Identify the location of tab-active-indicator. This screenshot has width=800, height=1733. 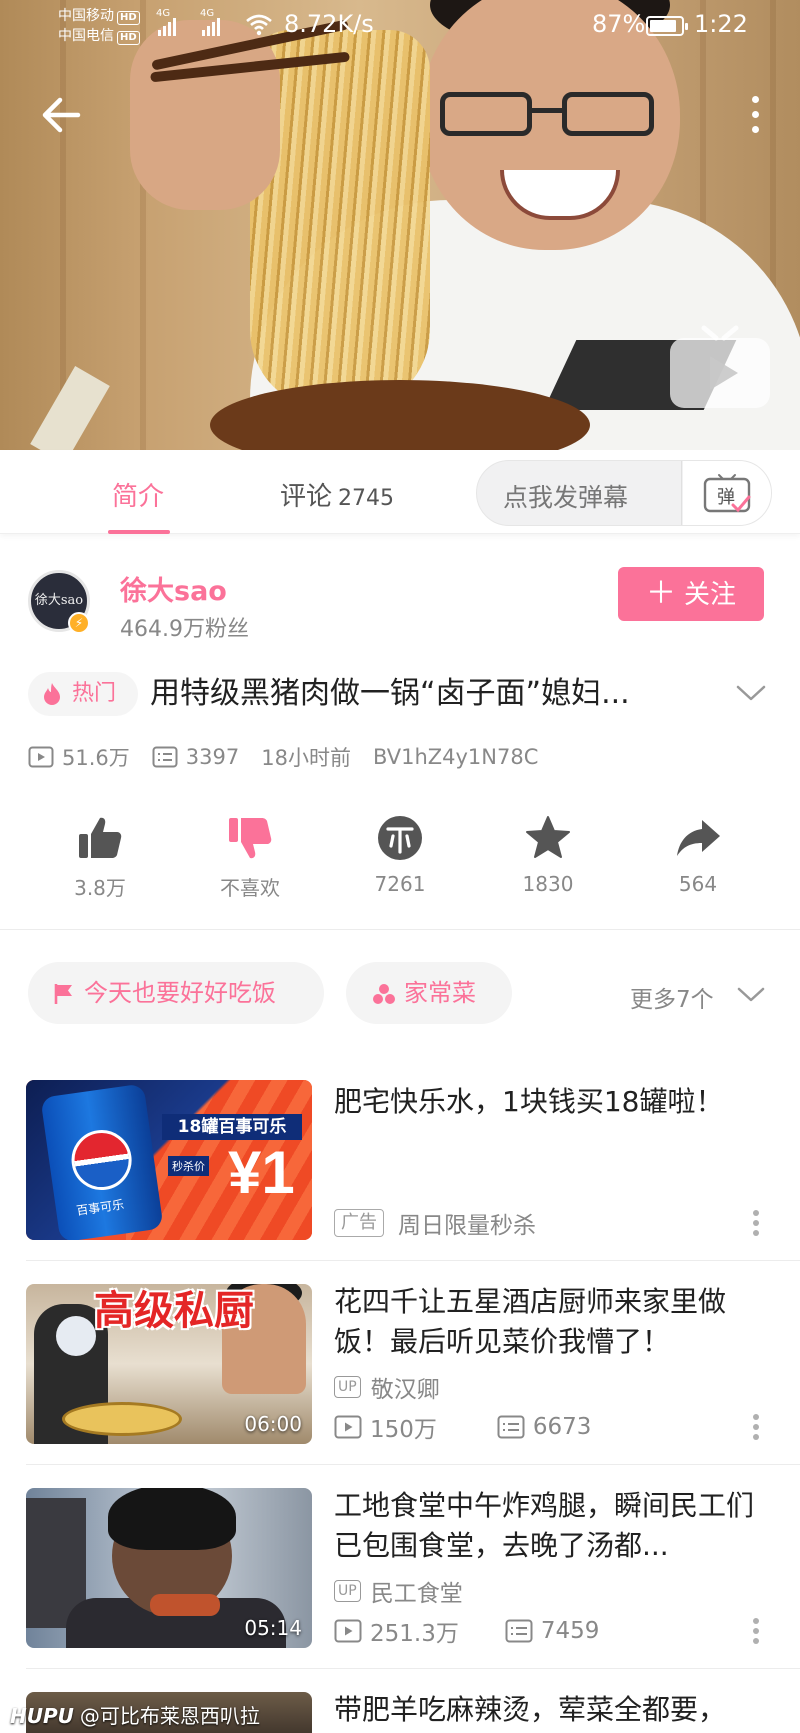
(139, 532).